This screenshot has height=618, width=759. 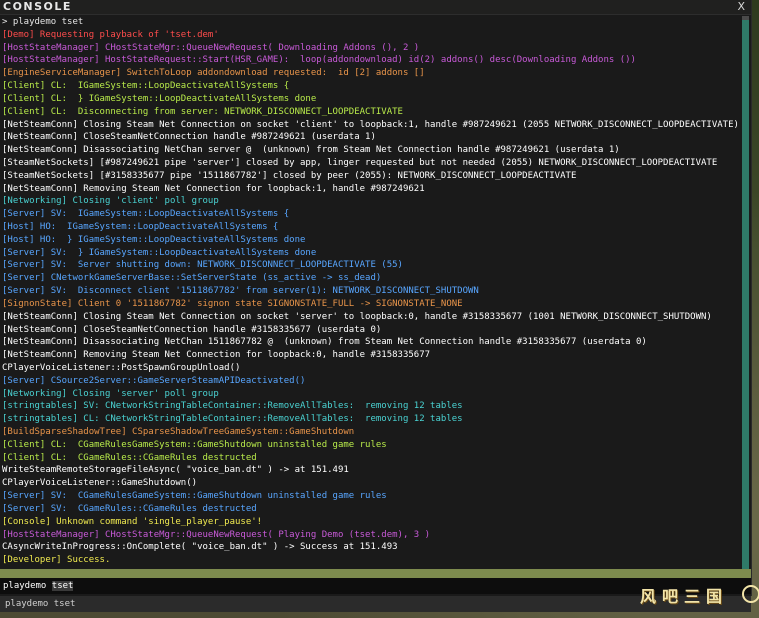 I want to click on console-input-typed: playdemo, so click(x=27, y=586).